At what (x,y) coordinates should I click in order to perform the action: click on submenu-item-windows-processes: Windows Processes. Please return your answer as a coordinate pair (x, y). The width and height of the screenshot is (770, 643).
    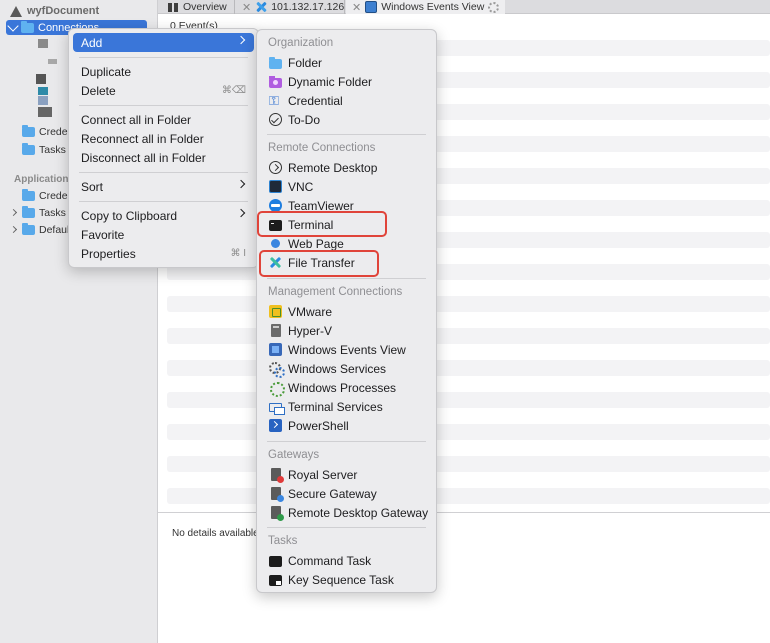
    Looking at the image, I should click on (346, 387).